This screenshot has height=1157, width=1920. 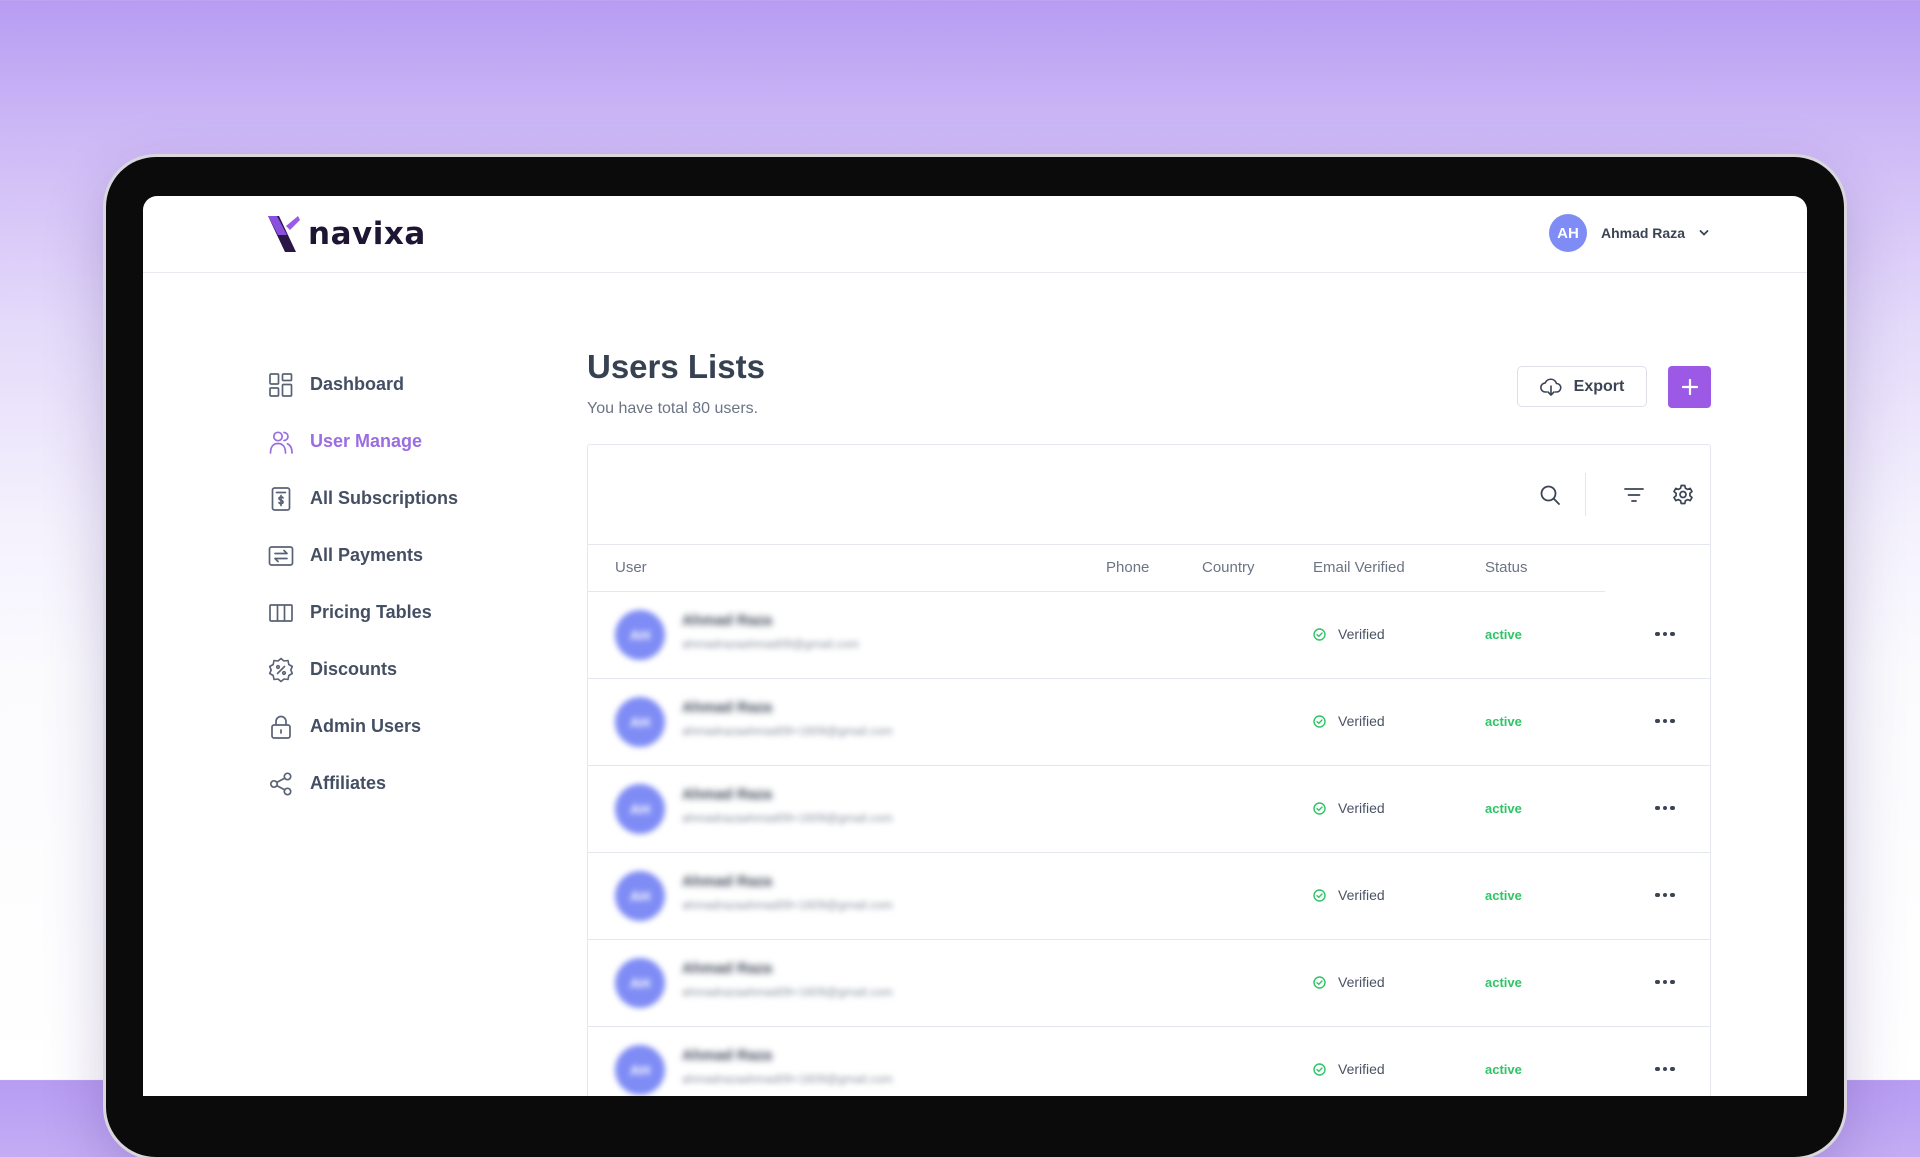 What do you see at coordinates (1704, 233) in the screenshot?
I see `chevron-down-icon` at bounding box center [1704, 233].